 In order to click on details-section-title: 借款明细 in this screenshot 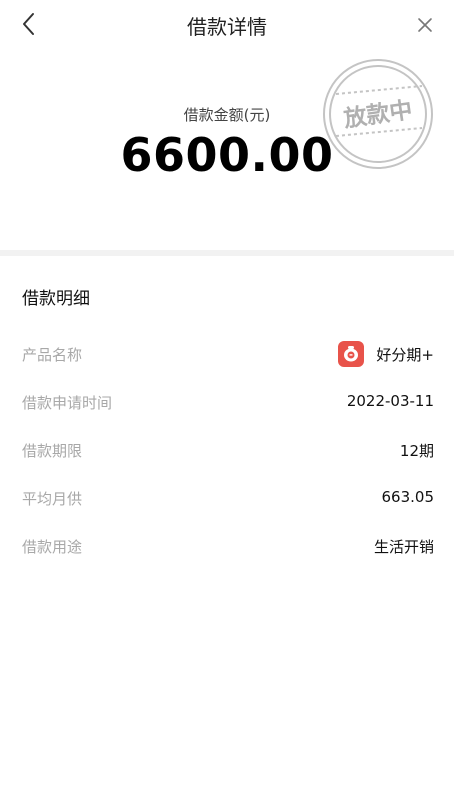, I will do `click(56, 299)`.